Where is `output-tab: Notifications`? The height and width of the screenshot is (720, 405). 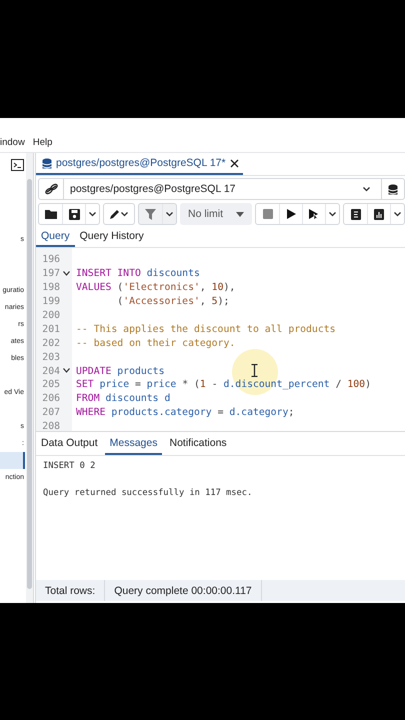
output-tab: Notifications is located at coordinates (198, 443).